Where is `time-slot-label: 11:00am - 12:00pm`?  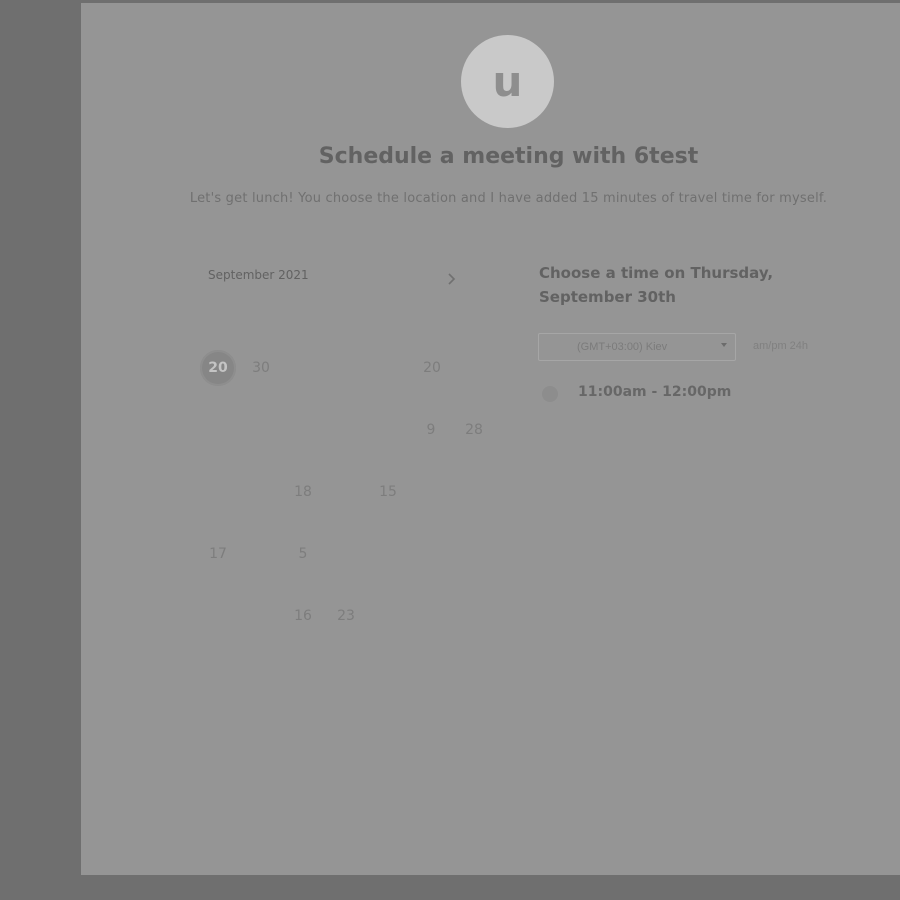
time-slot-label: 11:00am - 12:00pm is located at coordinates (654, 392).